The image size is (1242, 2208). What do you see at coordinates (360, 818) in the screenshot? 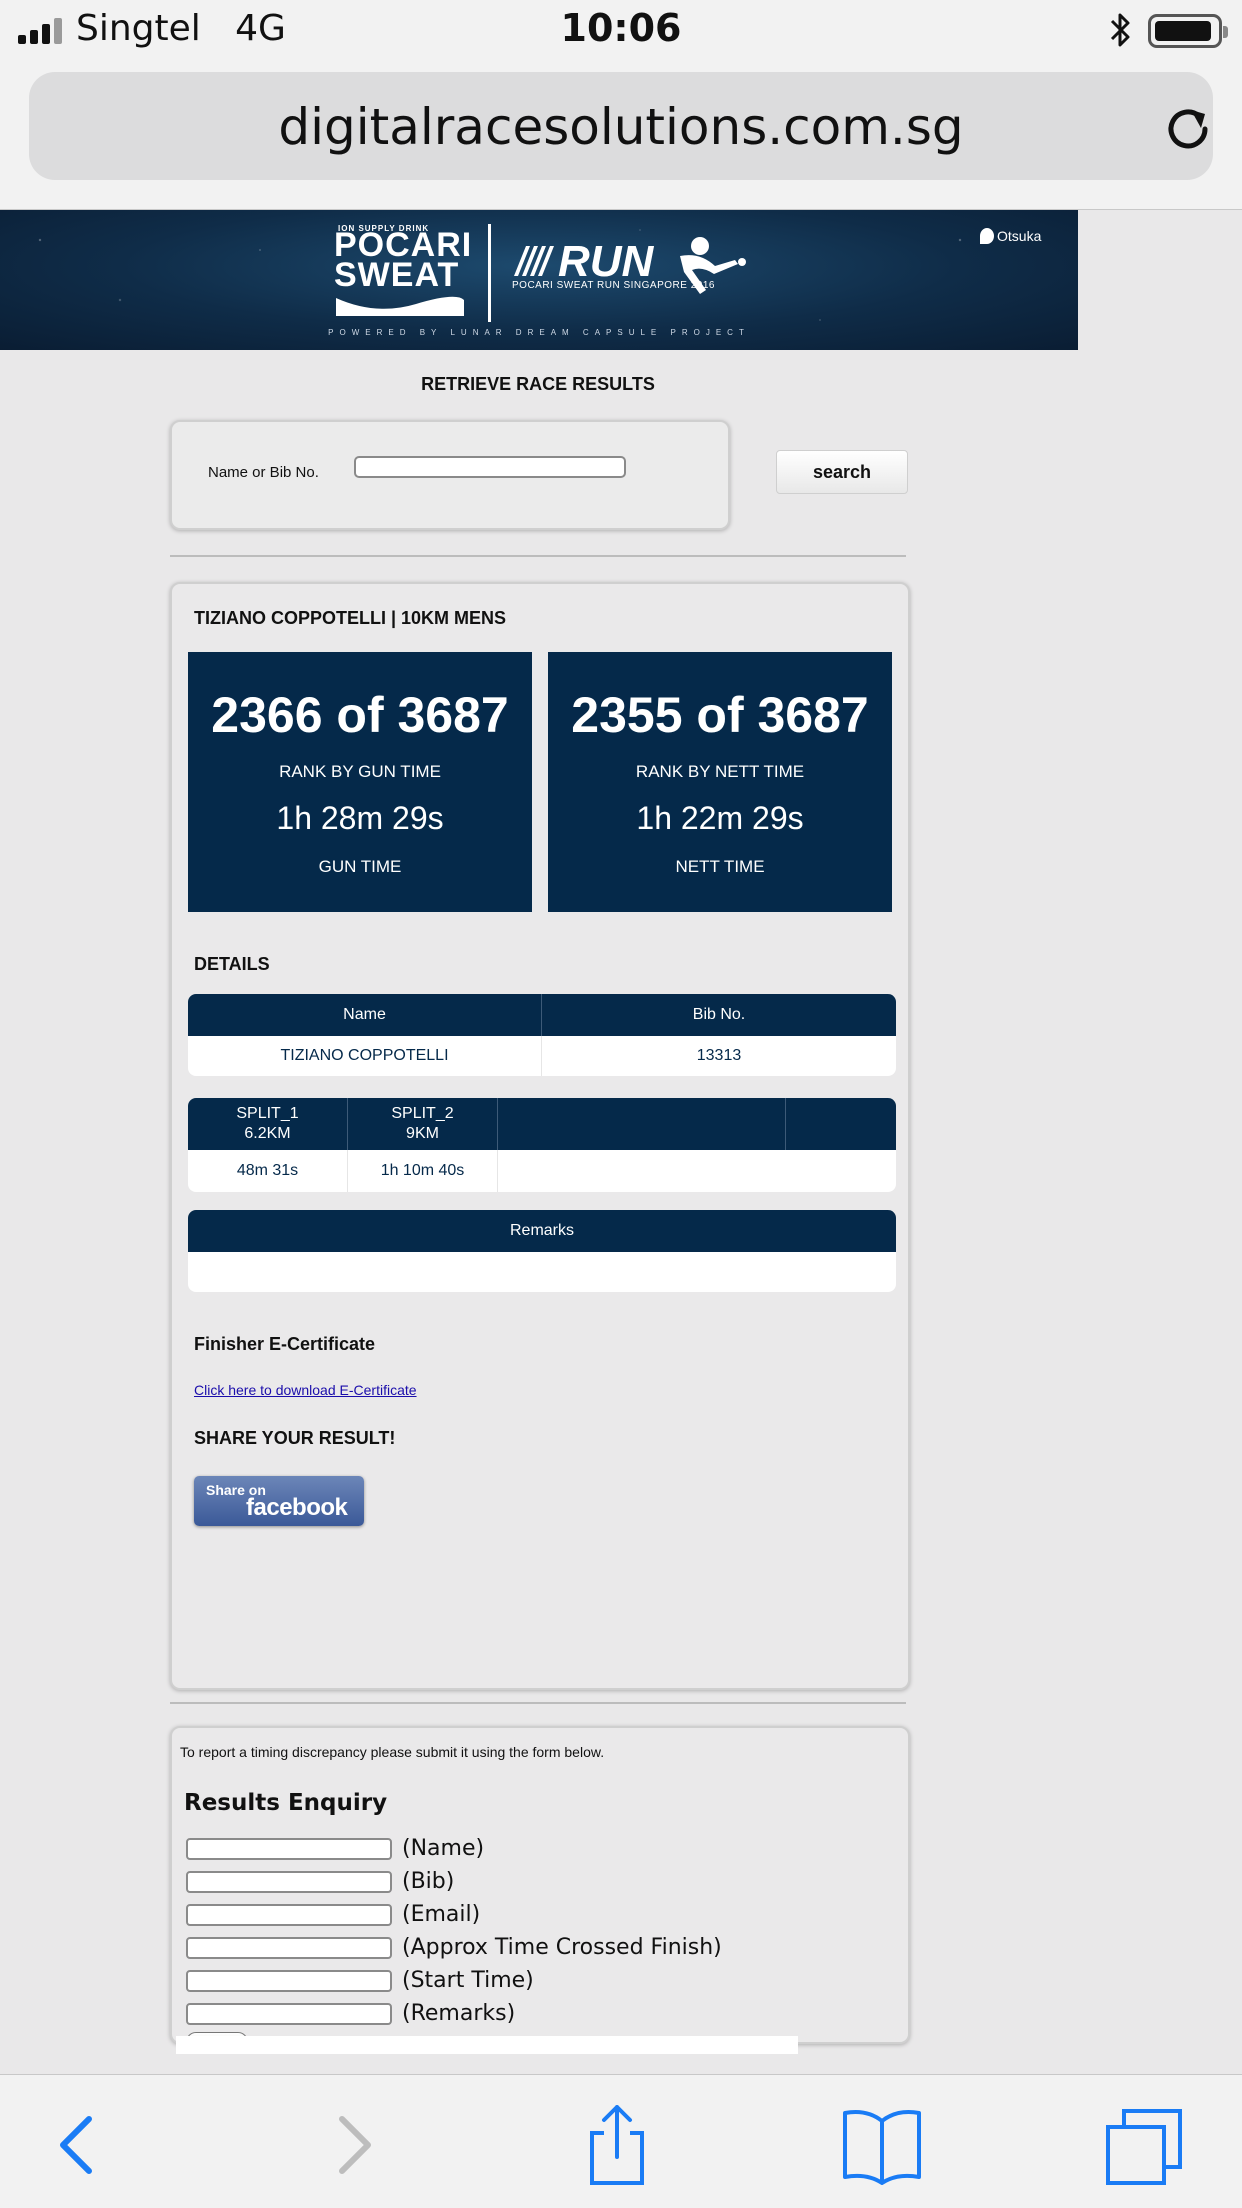
I see `gun-time: 1h 28m 29s` at bounding box center [360, 818].